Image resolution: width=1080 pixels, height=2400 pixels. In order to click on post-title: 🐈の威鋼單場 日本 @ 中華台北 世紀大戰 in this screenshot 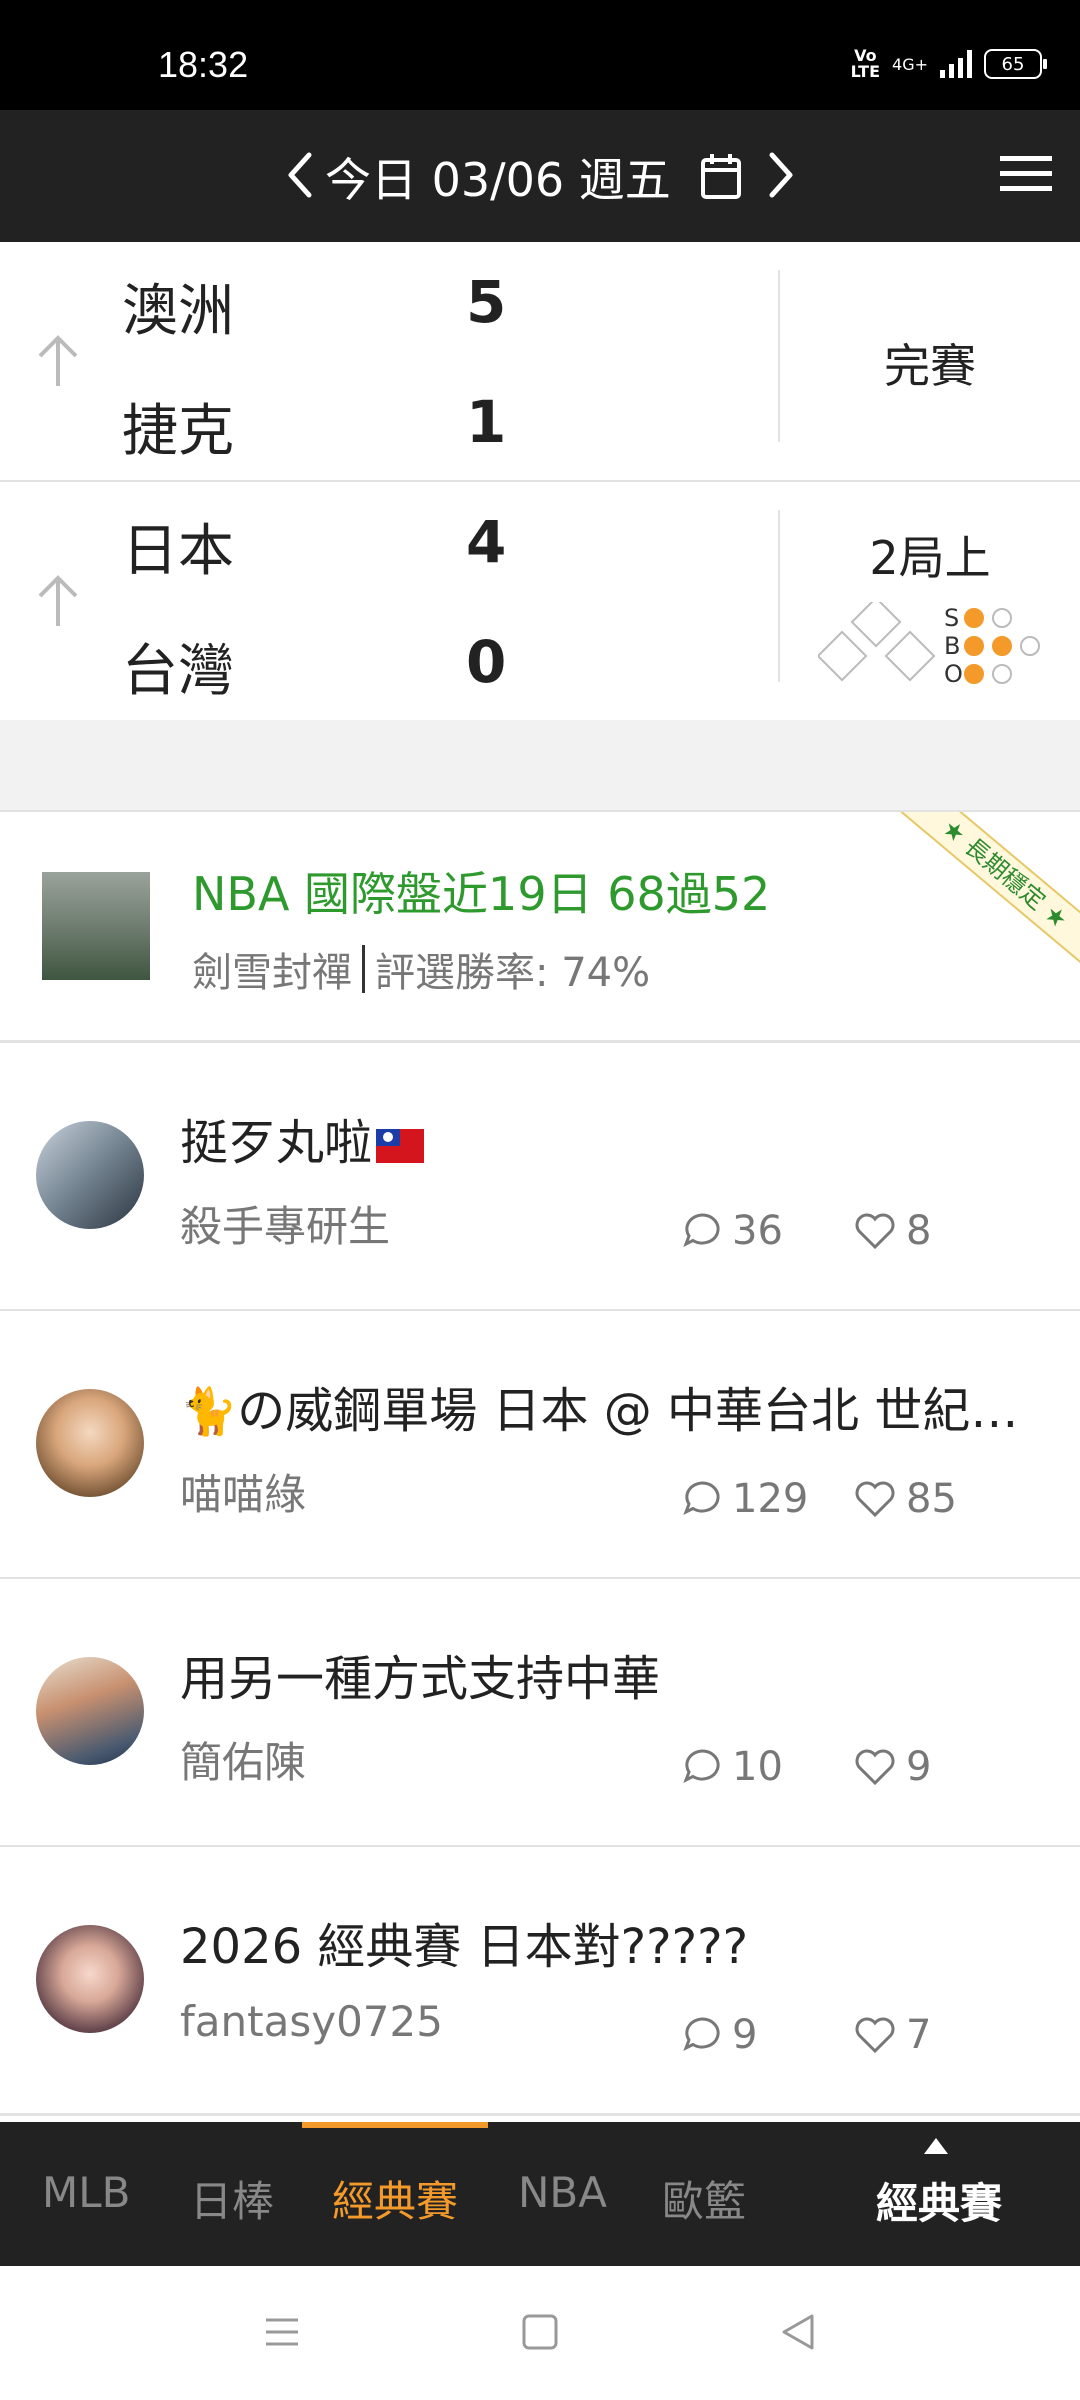, I will do `click(610, 1411)`.